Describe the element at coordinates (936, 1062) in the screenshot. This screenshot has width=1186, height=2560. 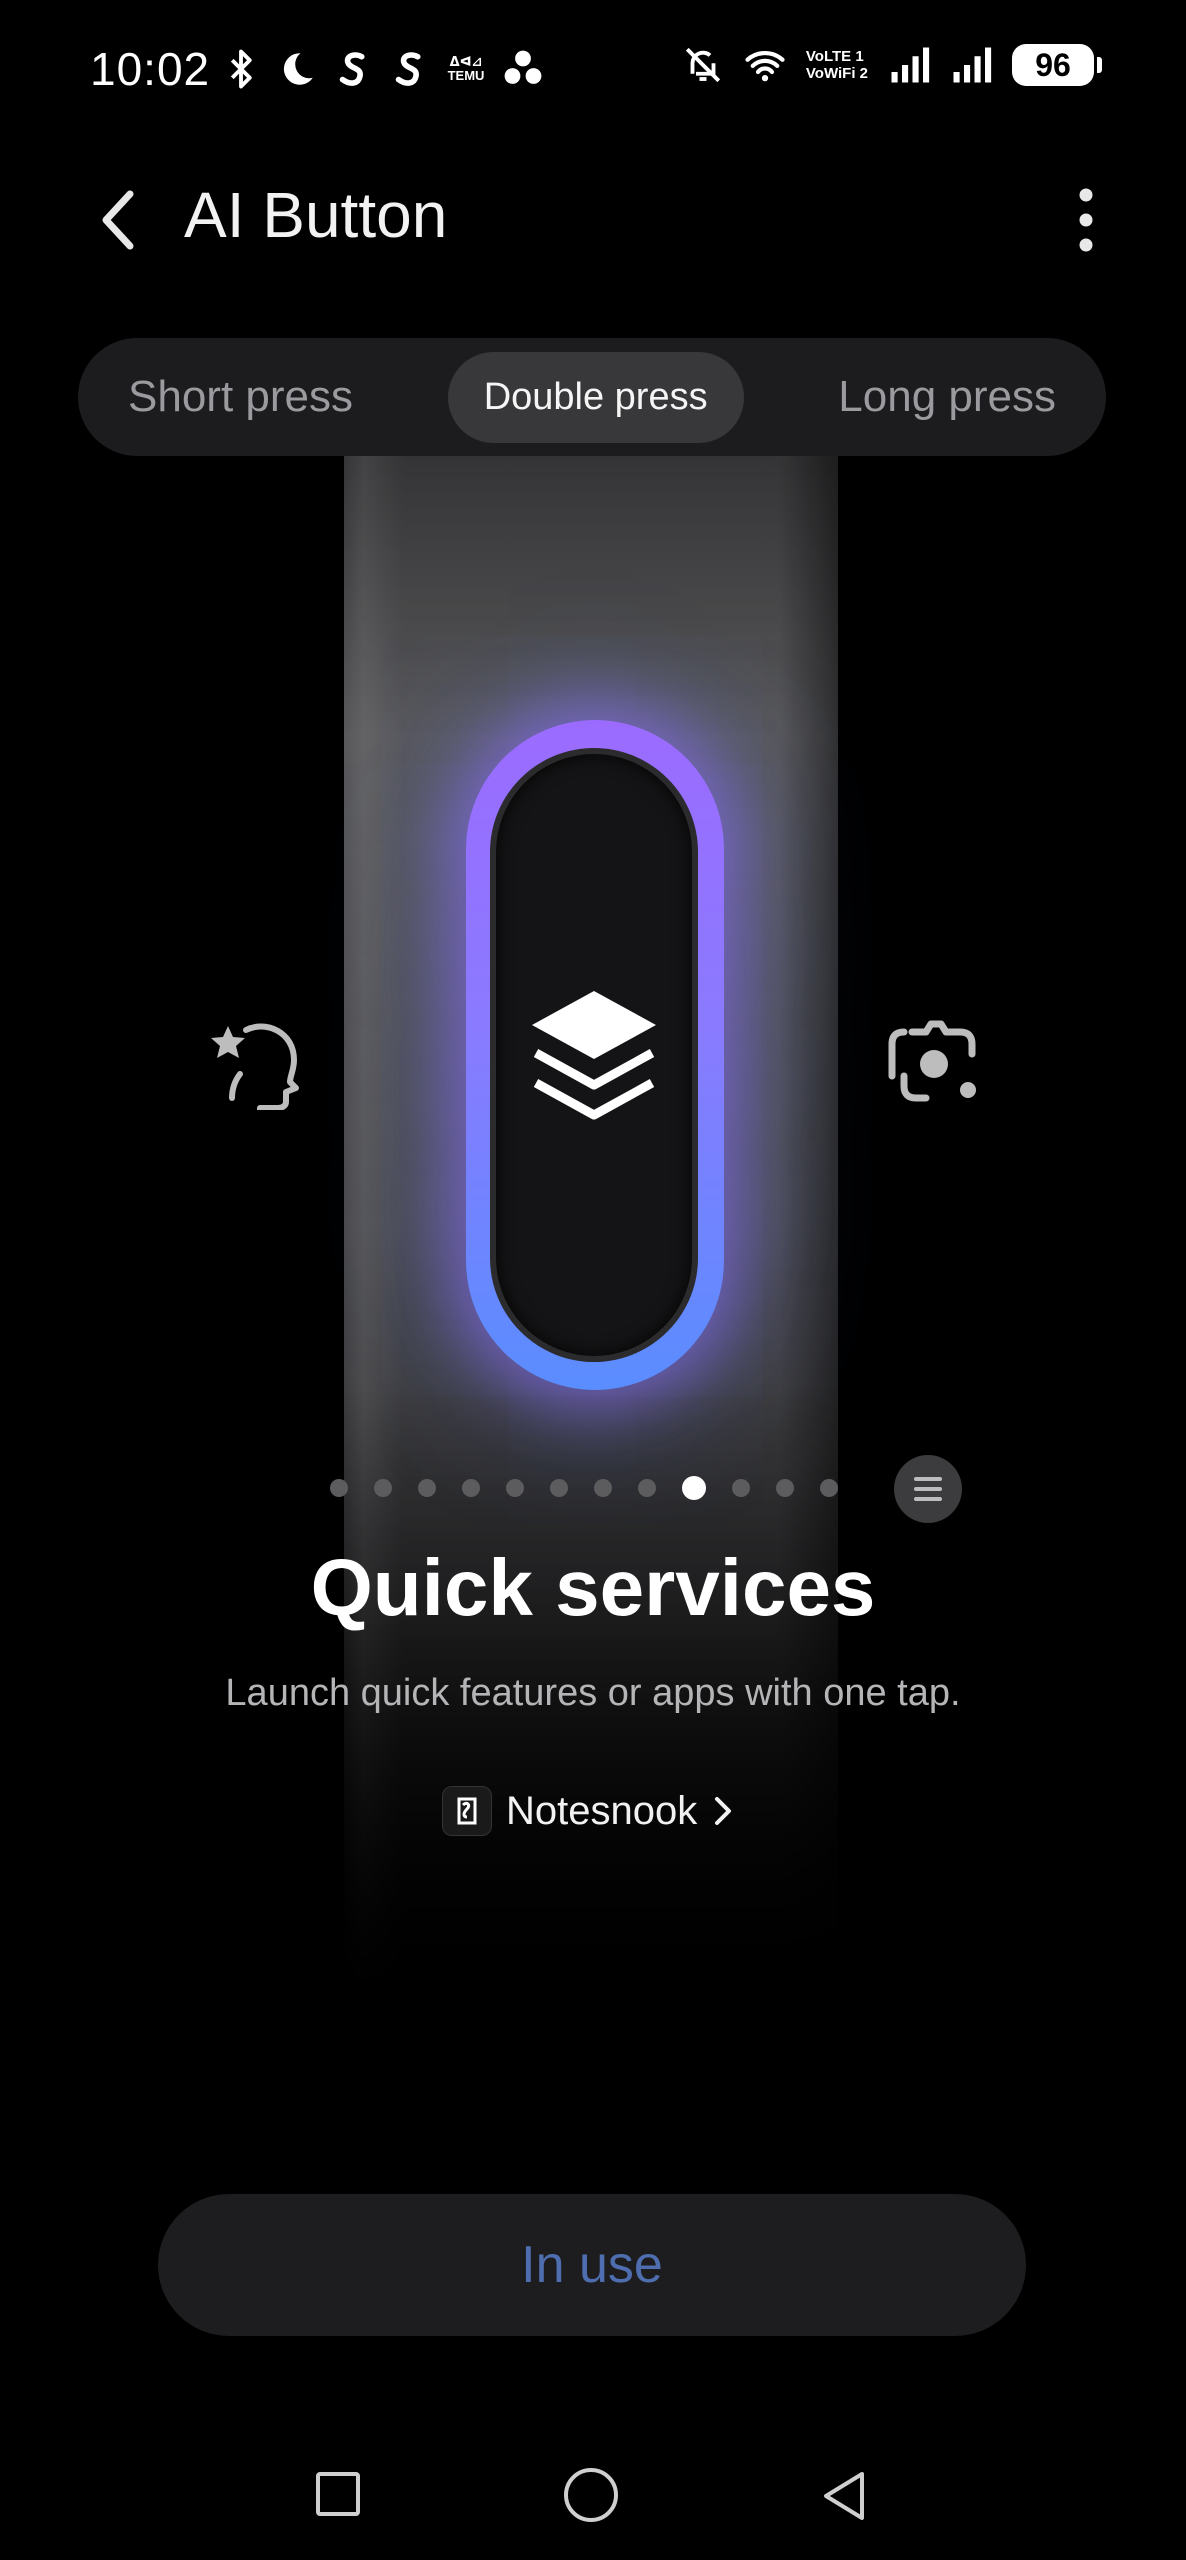
I see `camera-scan-icon` at that location.